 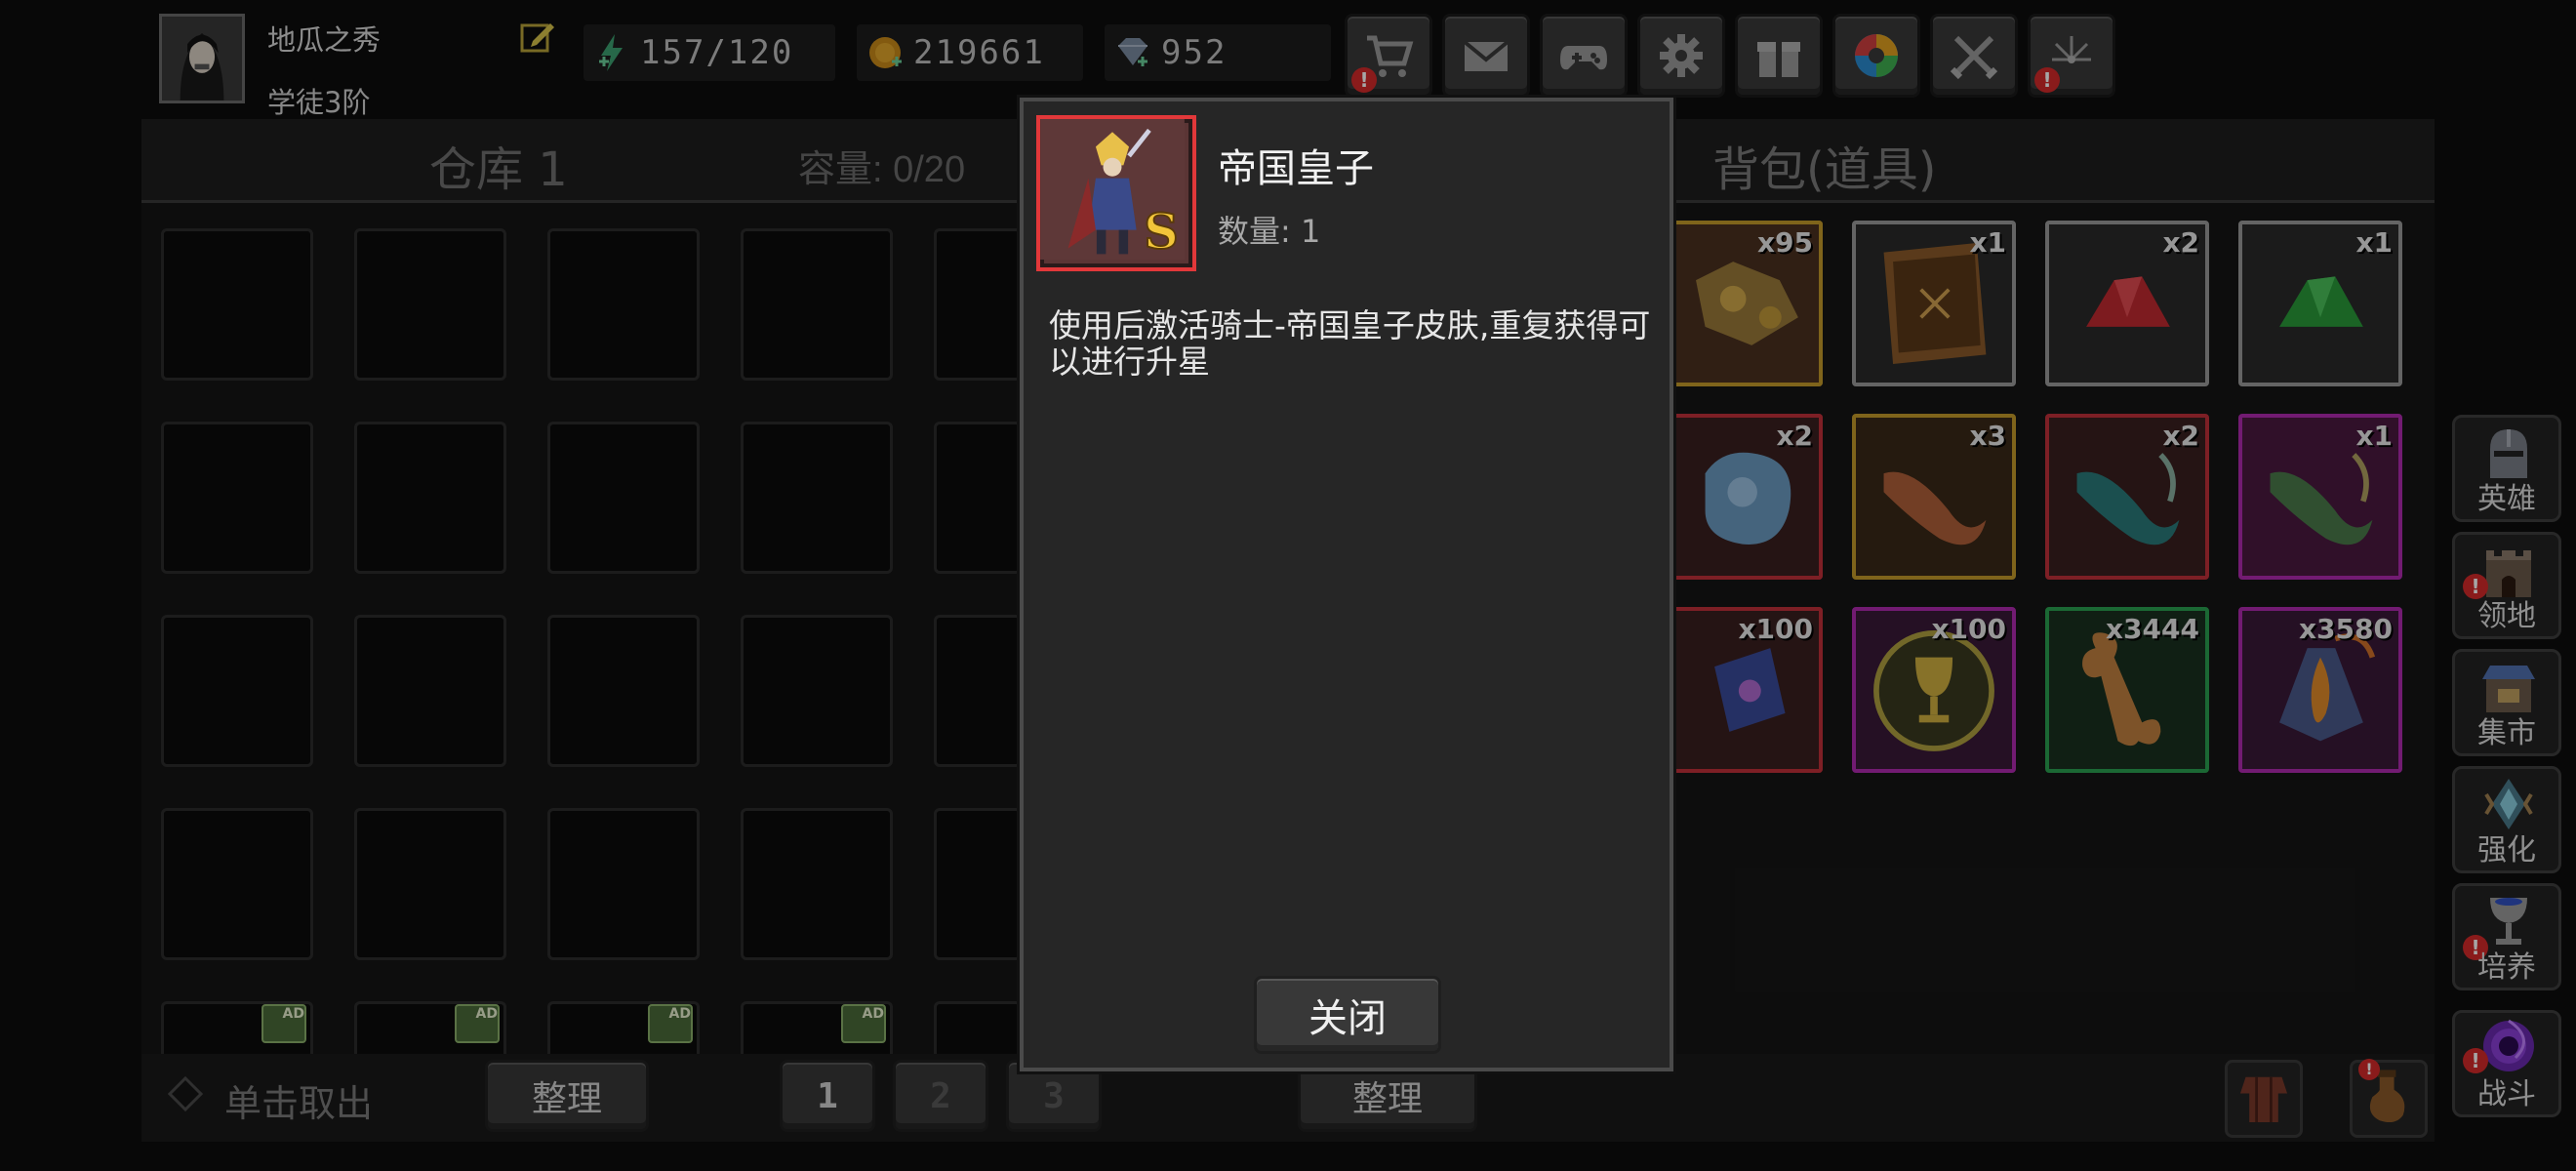 What do you see at coordinates (1296, 168) in the screenshot?
I see `item-name: 帝国皇子` at bounding box center [1296, 168].